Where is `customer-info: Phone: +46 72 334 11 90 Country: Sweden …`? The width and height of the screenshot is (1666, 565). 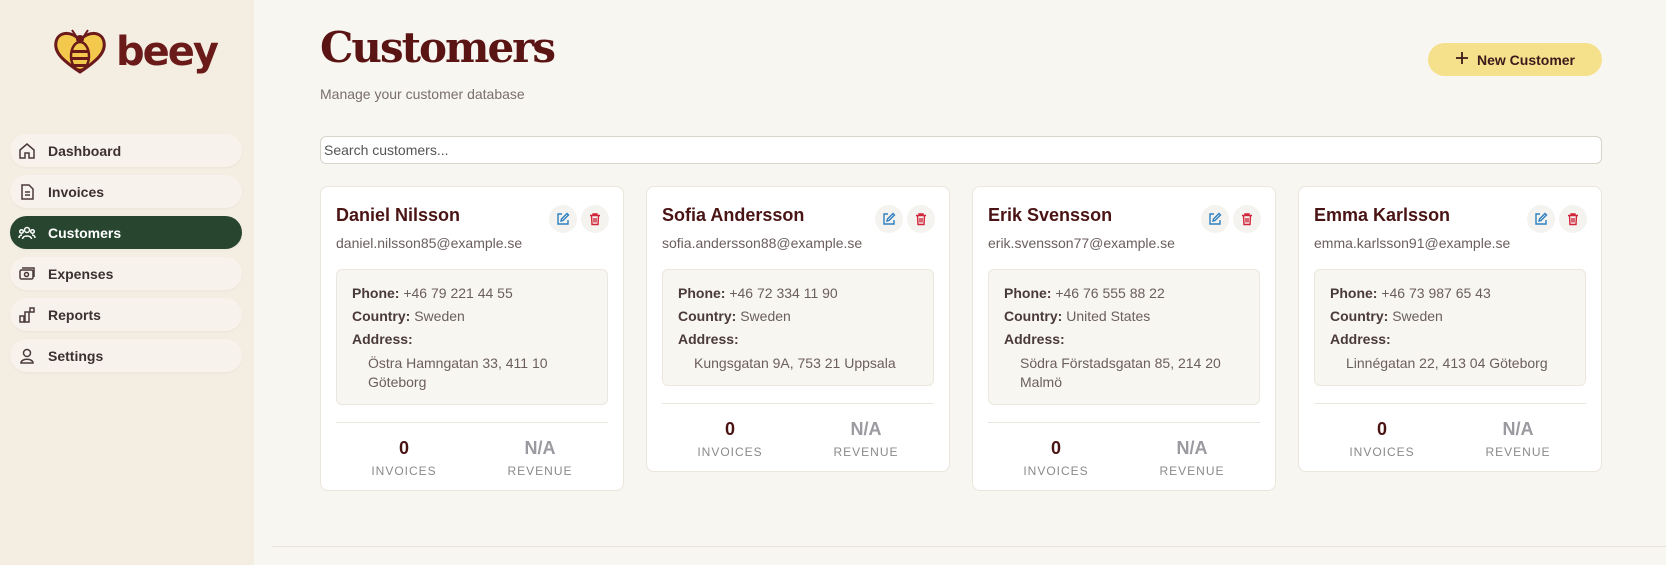
customer-info: Phone: +46 72 334 11 90 Country: Sweden … is located at coordinates (798, 327).